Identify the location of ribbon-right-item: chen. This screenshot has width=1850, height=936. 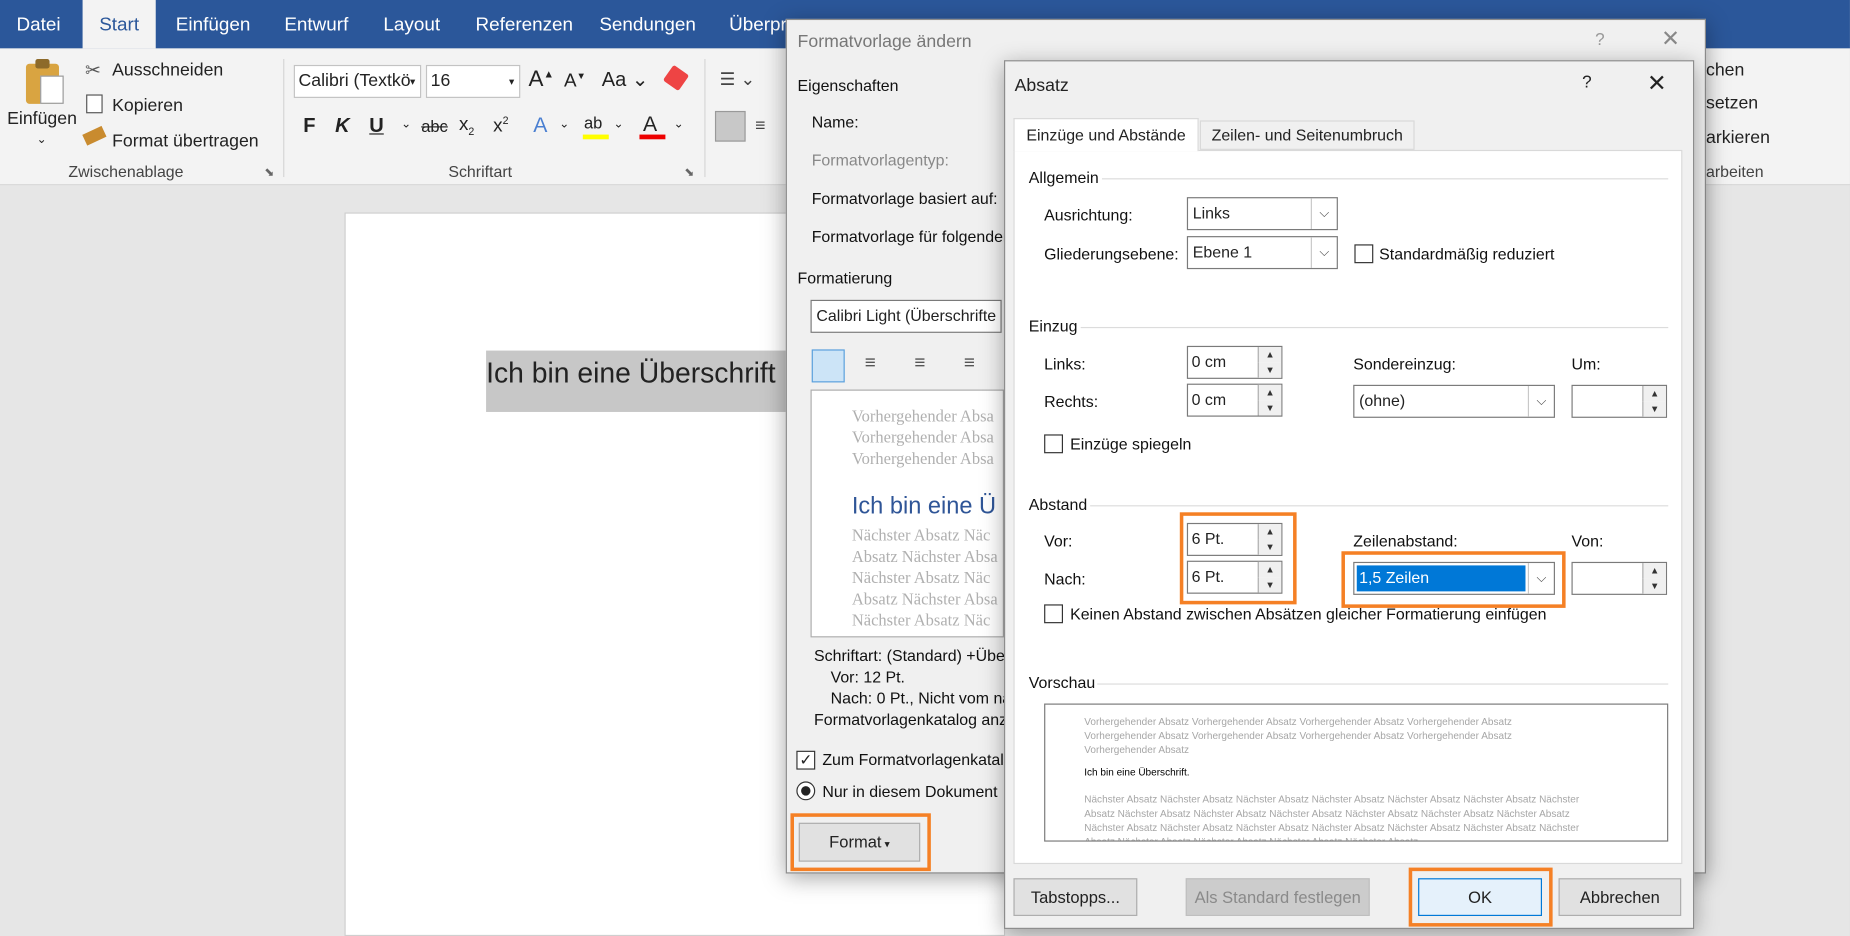
(1725, 70).